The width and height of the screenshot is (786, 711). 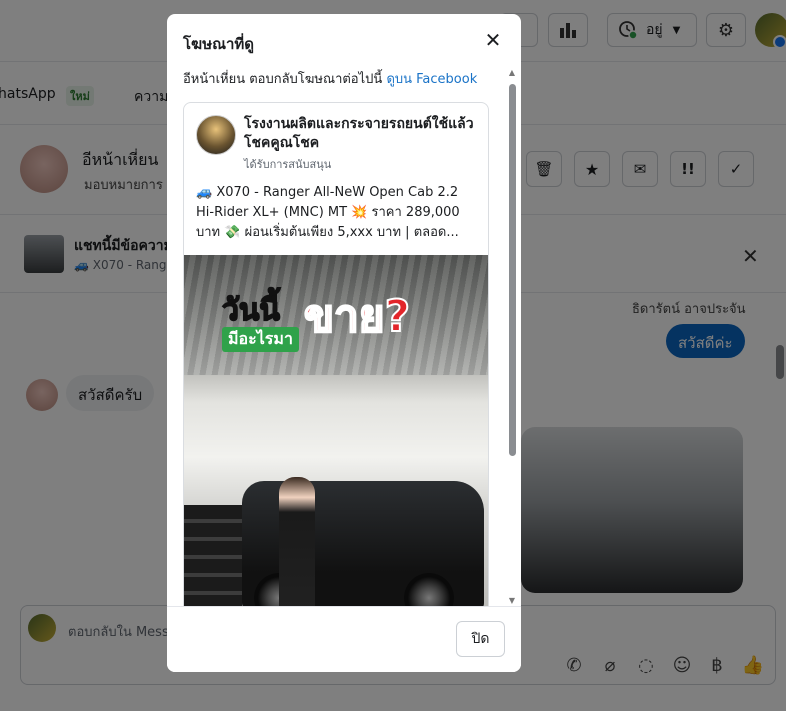 I want to click on image-headline-sell: ขาย?, so click(x=357, y=316).